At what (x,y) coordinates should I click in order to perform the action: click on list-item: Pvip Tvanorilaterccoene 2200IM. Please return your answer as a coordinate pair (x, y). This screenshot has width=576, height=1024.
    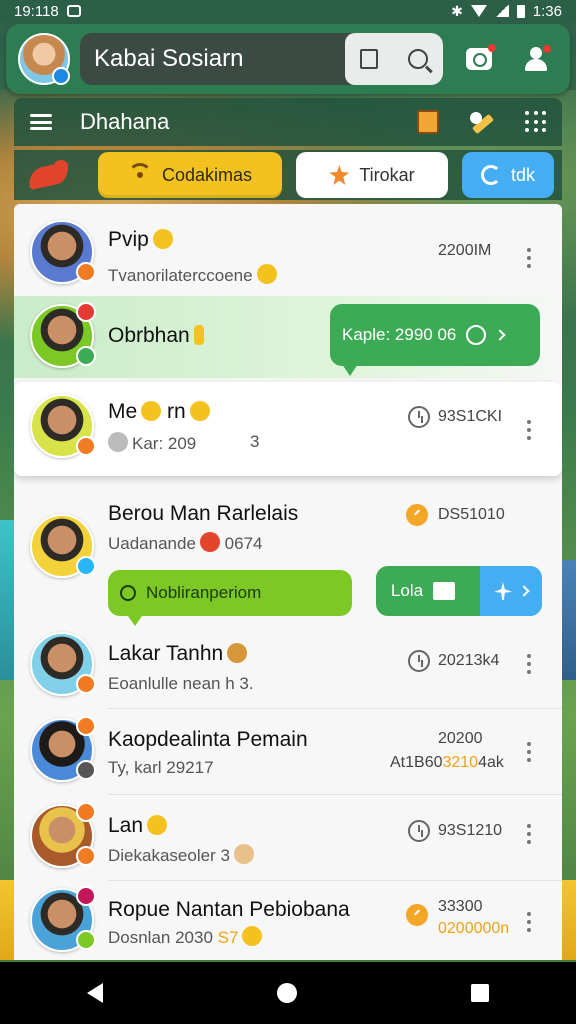
    Looking at the image, I should click on (288, 256).